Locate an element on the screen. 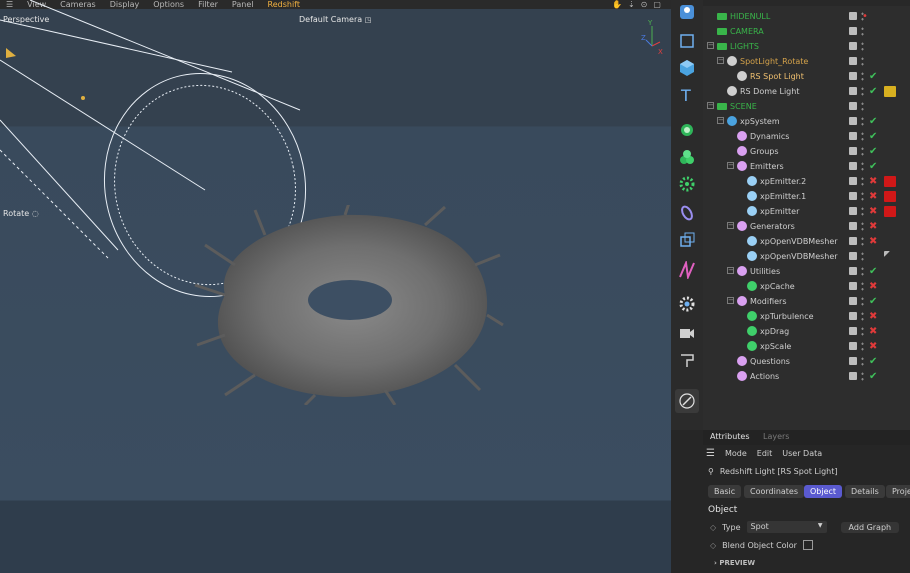 This screenshot has width=910, height=573. add-graph-button: Add Graph is located at coordinates (870, 527).